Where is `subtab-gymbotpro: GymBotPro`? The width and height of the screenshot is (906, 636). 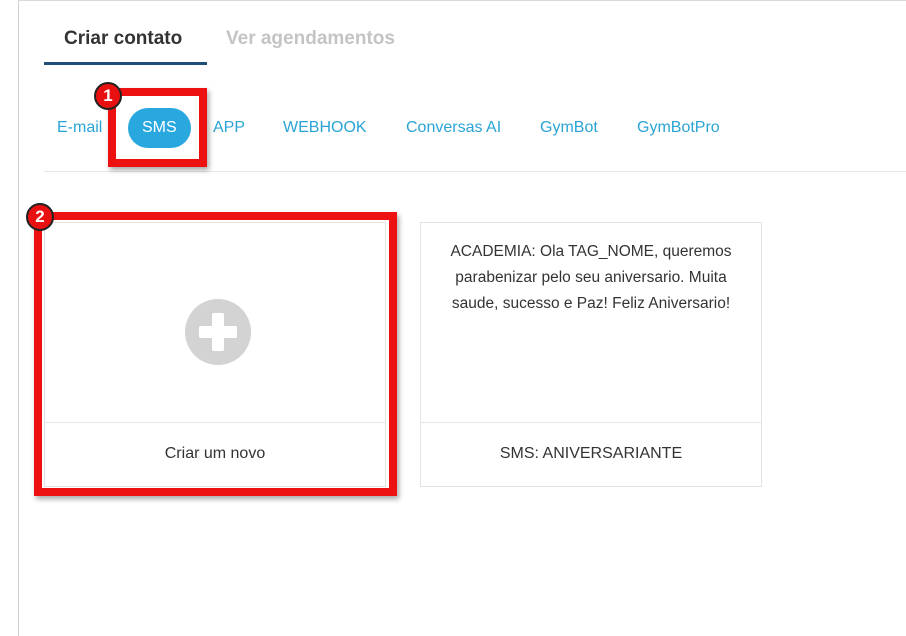
subtab-gymbotpro: GymBotPro is located at coordinates (678, 128).